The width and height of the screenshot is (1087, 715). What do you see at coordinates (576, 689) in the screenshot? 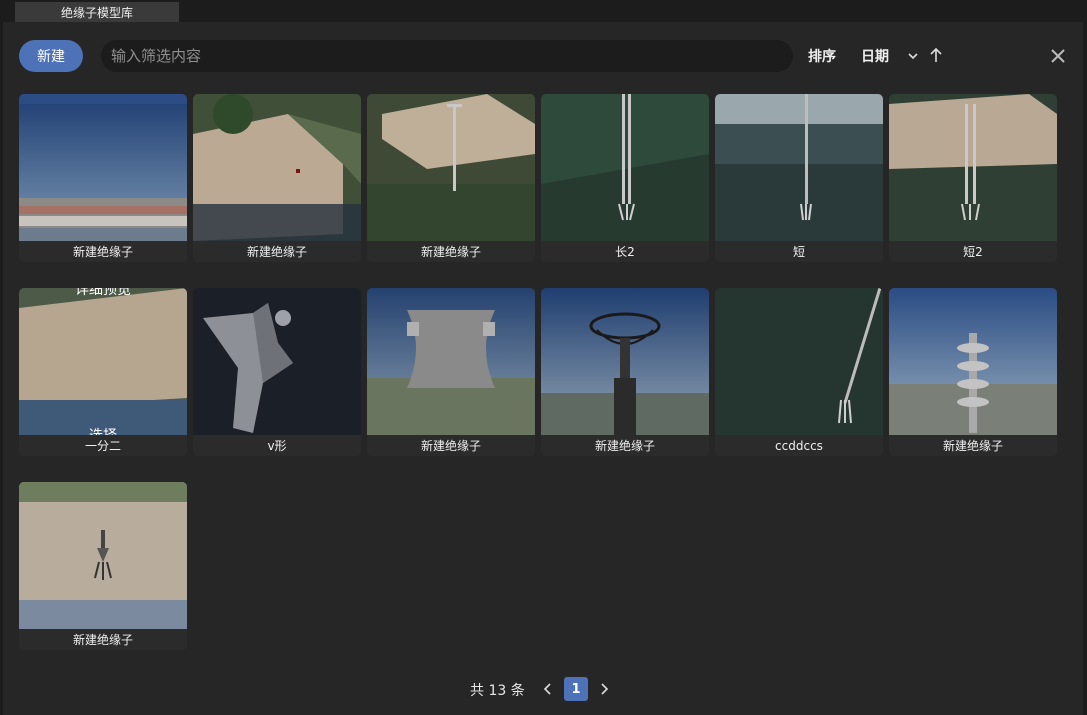
I see `pagination-page-1: 1` at bounding box center [576, 689].